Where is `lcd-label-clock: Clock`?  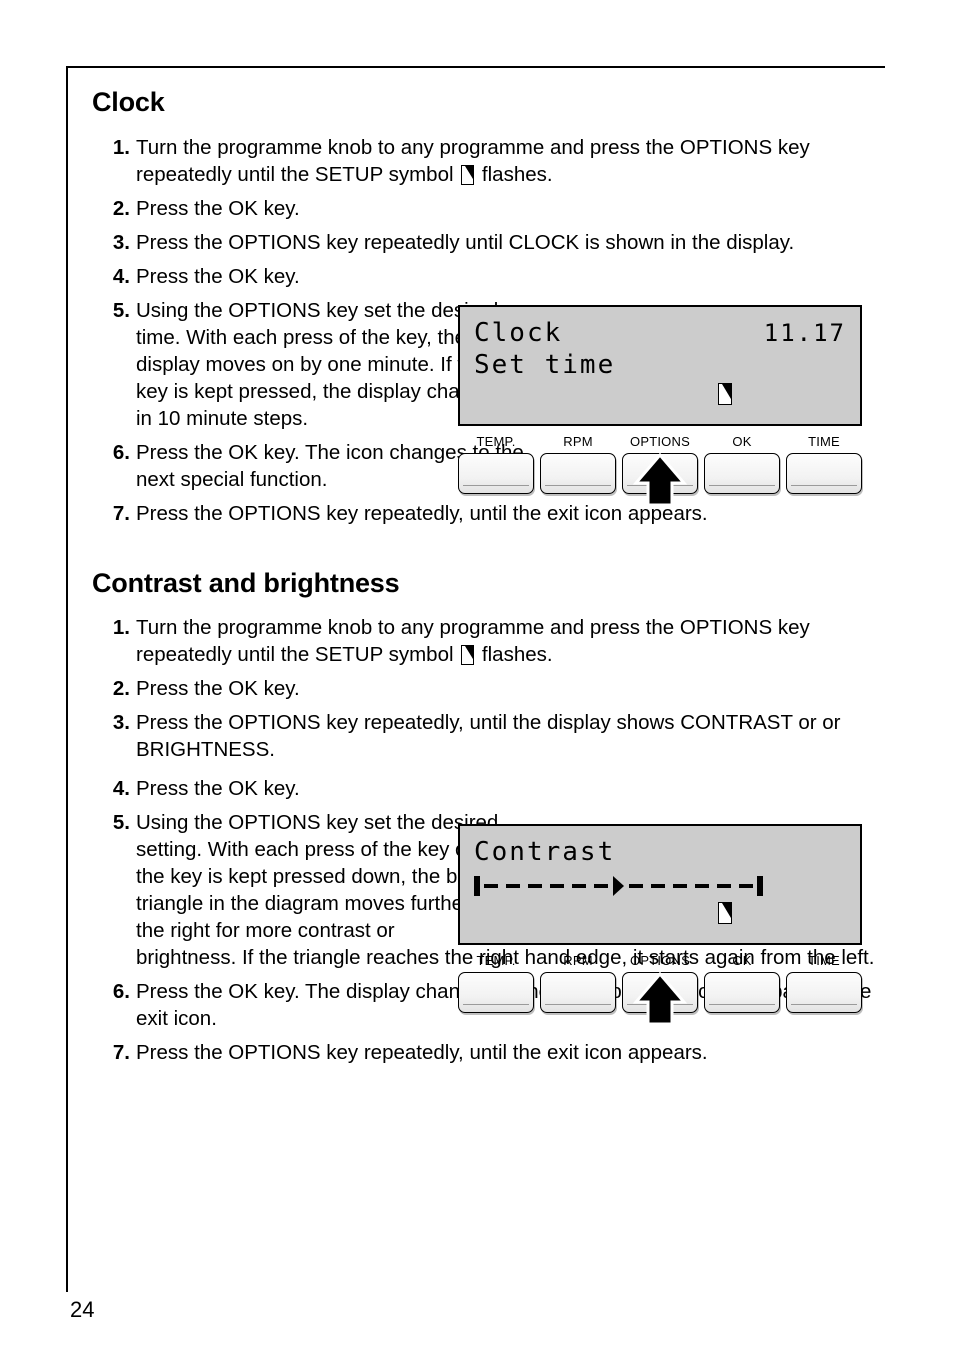
lcd-label-clock: Clock is located at coordinates (518, 333).